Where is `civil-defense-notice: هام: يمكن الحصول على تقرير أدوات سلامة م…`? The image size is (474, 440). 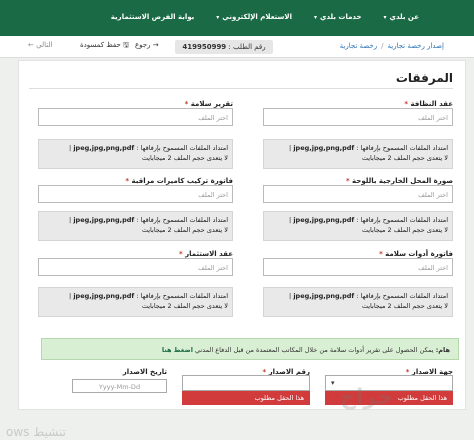
civil-defense-notice: هام: يمكن الحصول على تقرير أدوات سلامة م… is located at coordinates (250, 349).